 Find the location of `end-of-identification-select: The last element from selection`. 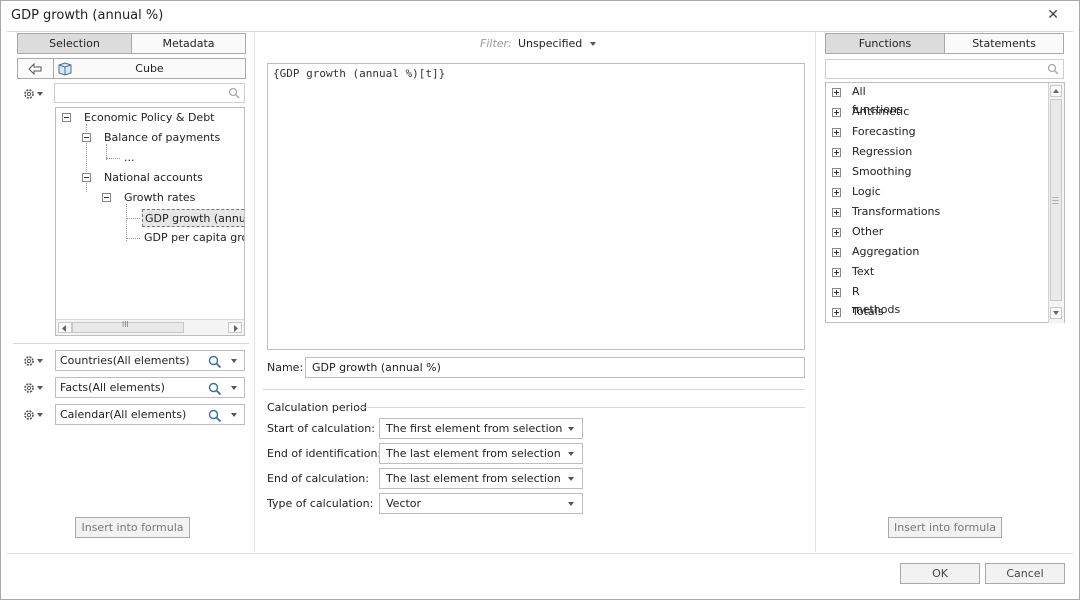

end-of-identification-select: The last element from selection is located at coordinates (481, 453).